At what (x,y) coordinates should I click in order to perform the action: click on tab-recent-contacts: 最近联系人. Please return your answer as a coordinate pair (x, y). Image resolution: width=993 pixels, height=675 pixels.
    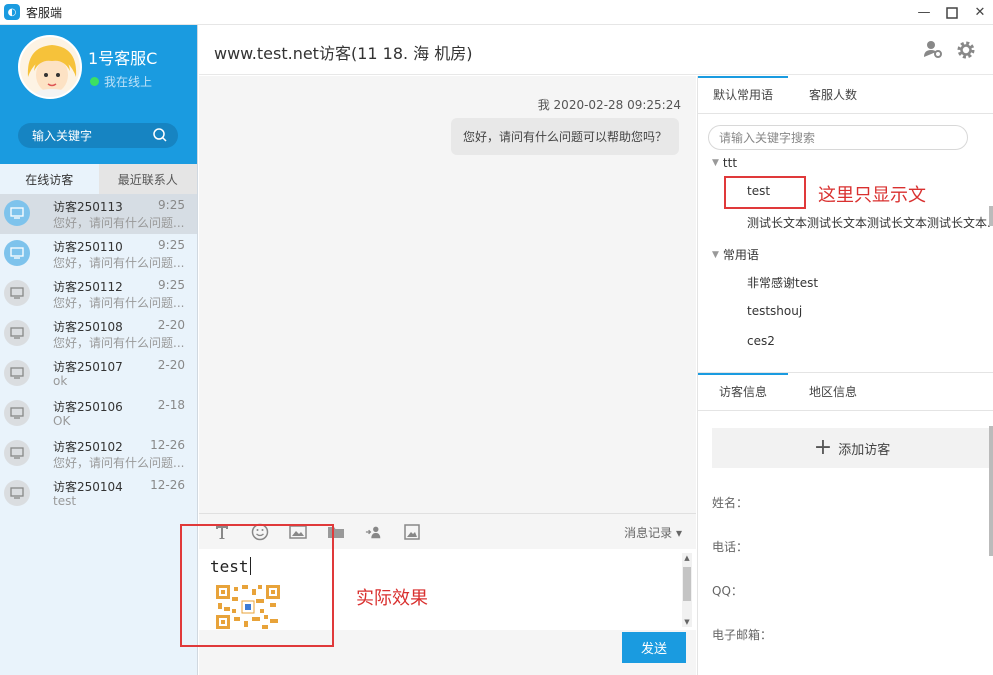
    Looking at the image, I should click on (147, 179).